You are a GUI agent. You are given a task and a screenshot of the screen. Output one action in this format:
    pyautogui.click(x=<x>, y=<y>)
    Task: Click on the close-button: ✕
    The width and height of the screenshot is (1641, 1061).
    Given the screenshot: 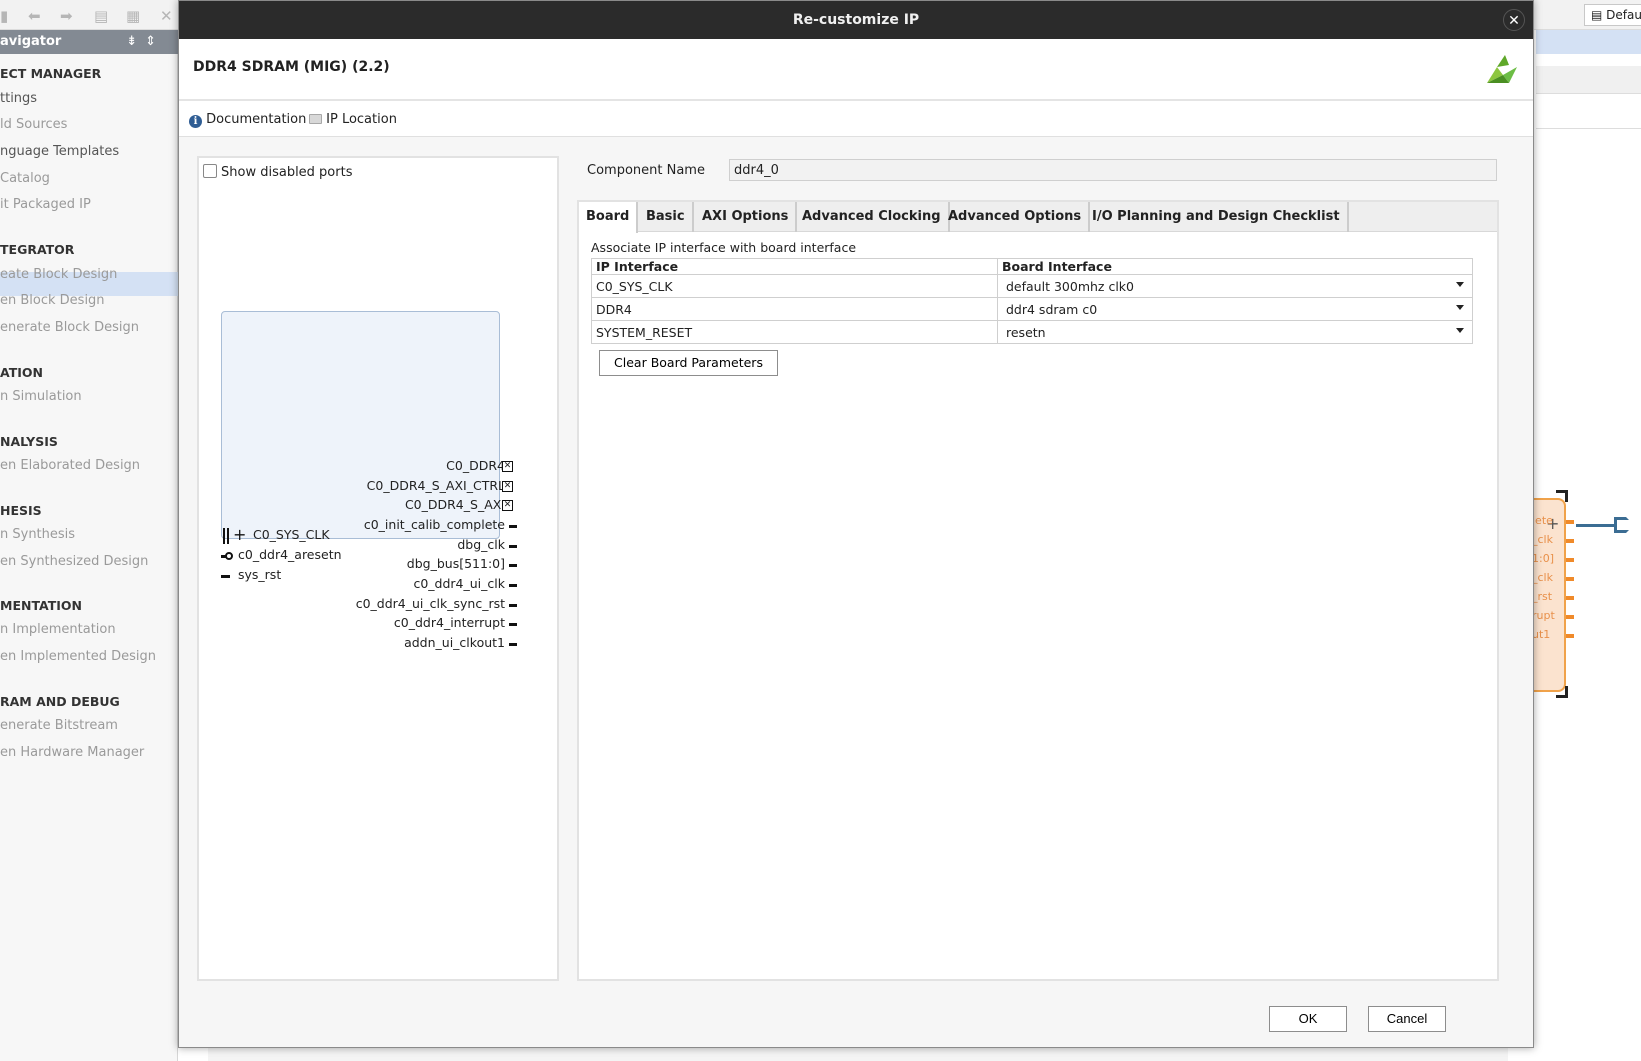 What is the action you would take?
    pyautogui.click(x=1514, y=20)
    